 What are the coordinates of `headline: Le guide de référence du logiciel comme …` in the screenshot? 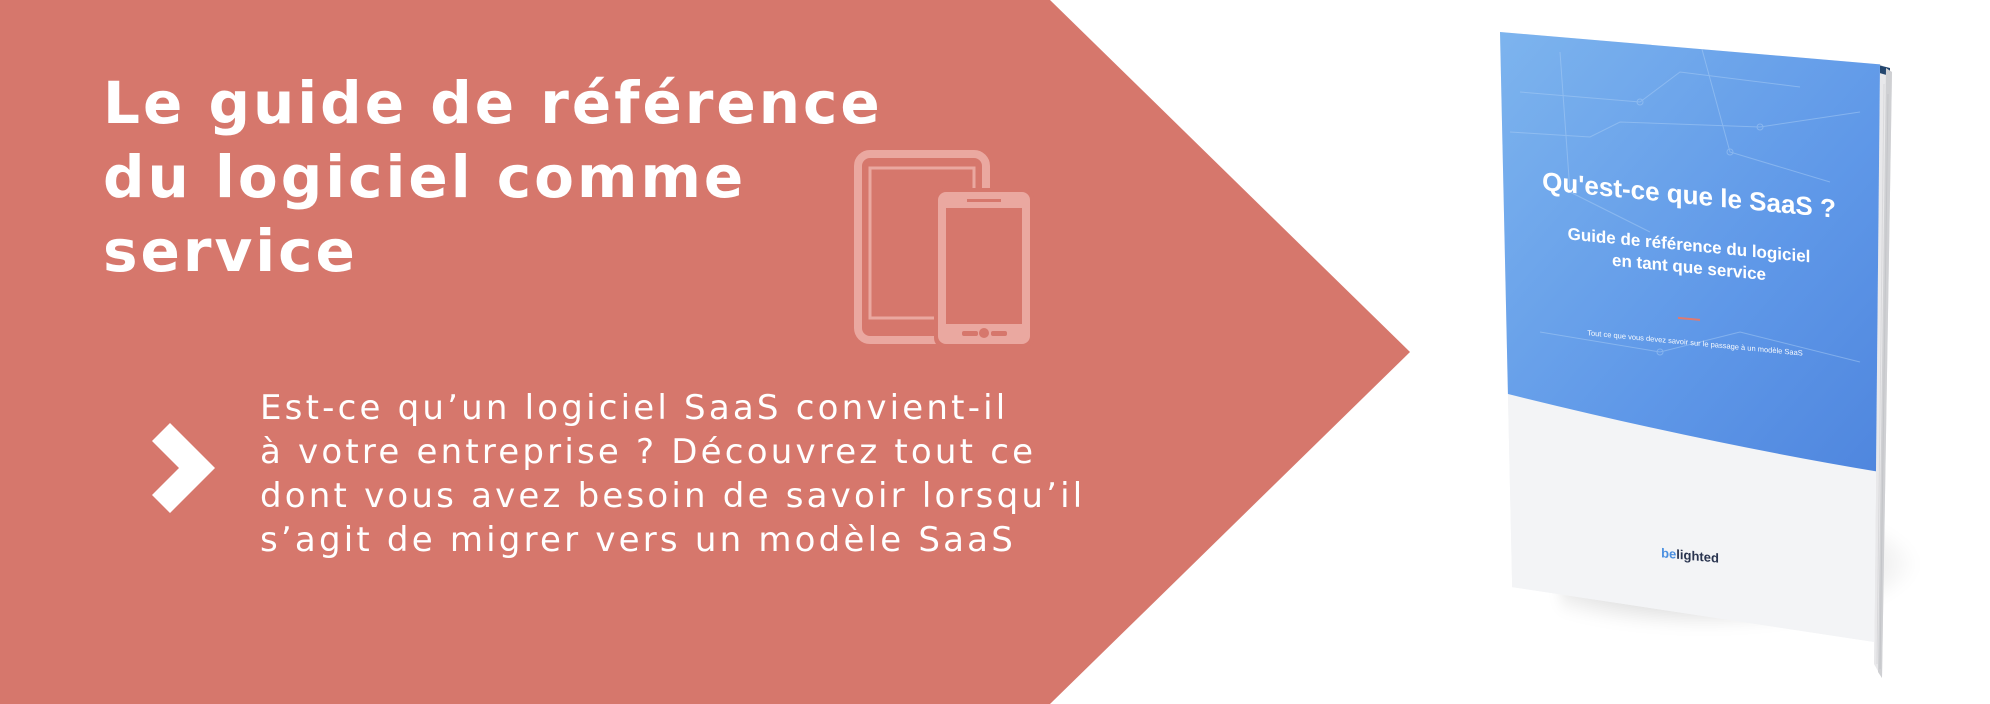 It's located at (533, 177).